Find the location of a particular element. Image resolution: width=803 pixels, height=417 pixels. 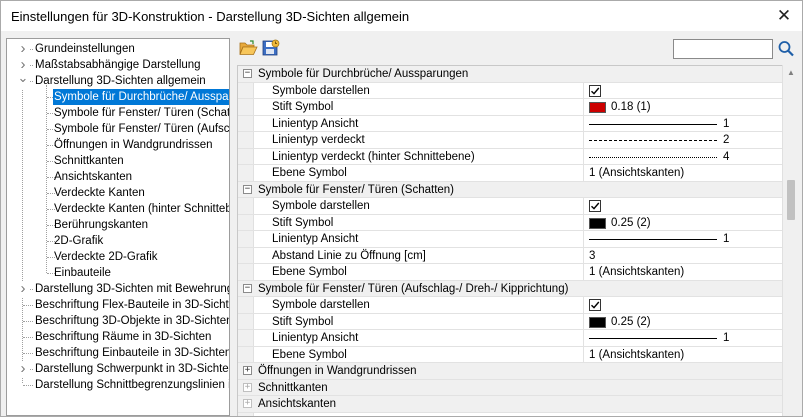

scroll-up-icon: ▲ is located at coordinates (791, 73).